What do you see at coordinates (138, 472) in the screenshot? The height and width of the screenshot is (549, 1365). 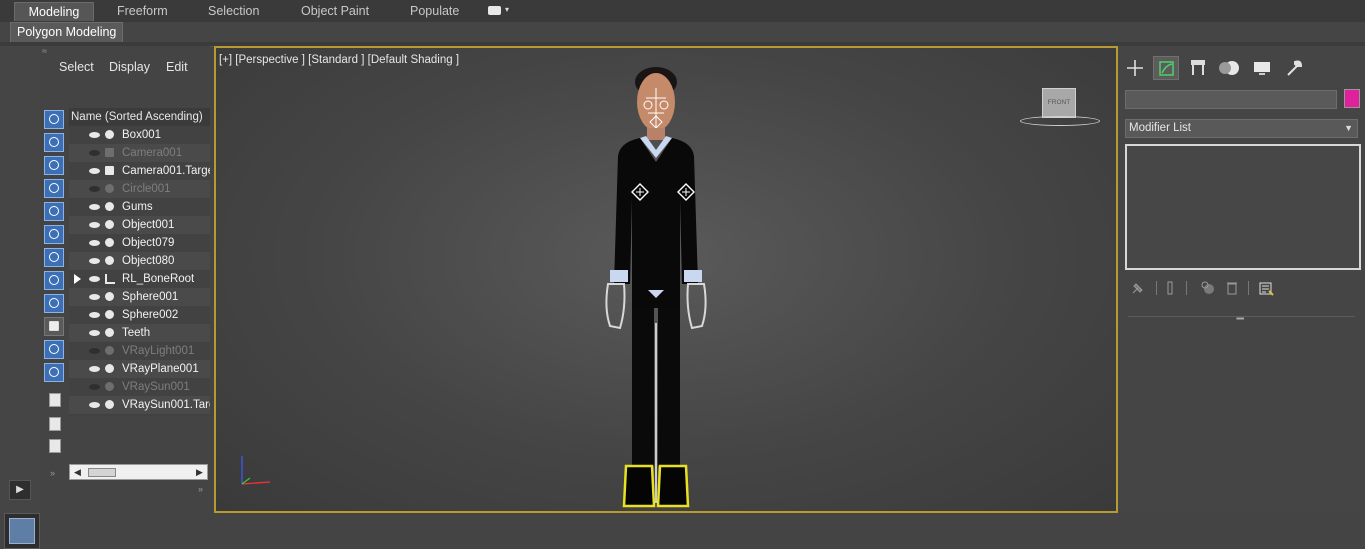 I see `horizontal-scrollbar: ◀ ▶` at bounding box center [138, 472].